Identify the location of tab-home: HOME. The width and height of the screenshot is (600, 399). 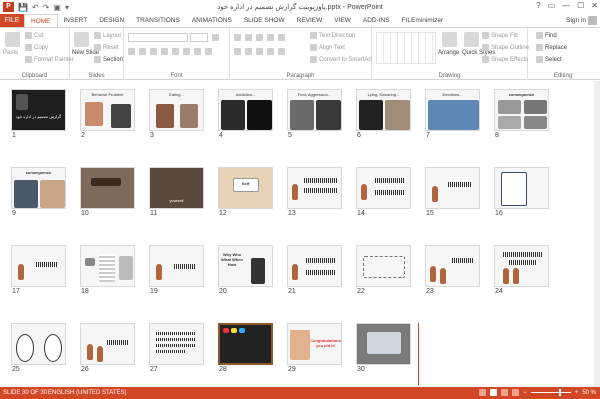
(41, 20).